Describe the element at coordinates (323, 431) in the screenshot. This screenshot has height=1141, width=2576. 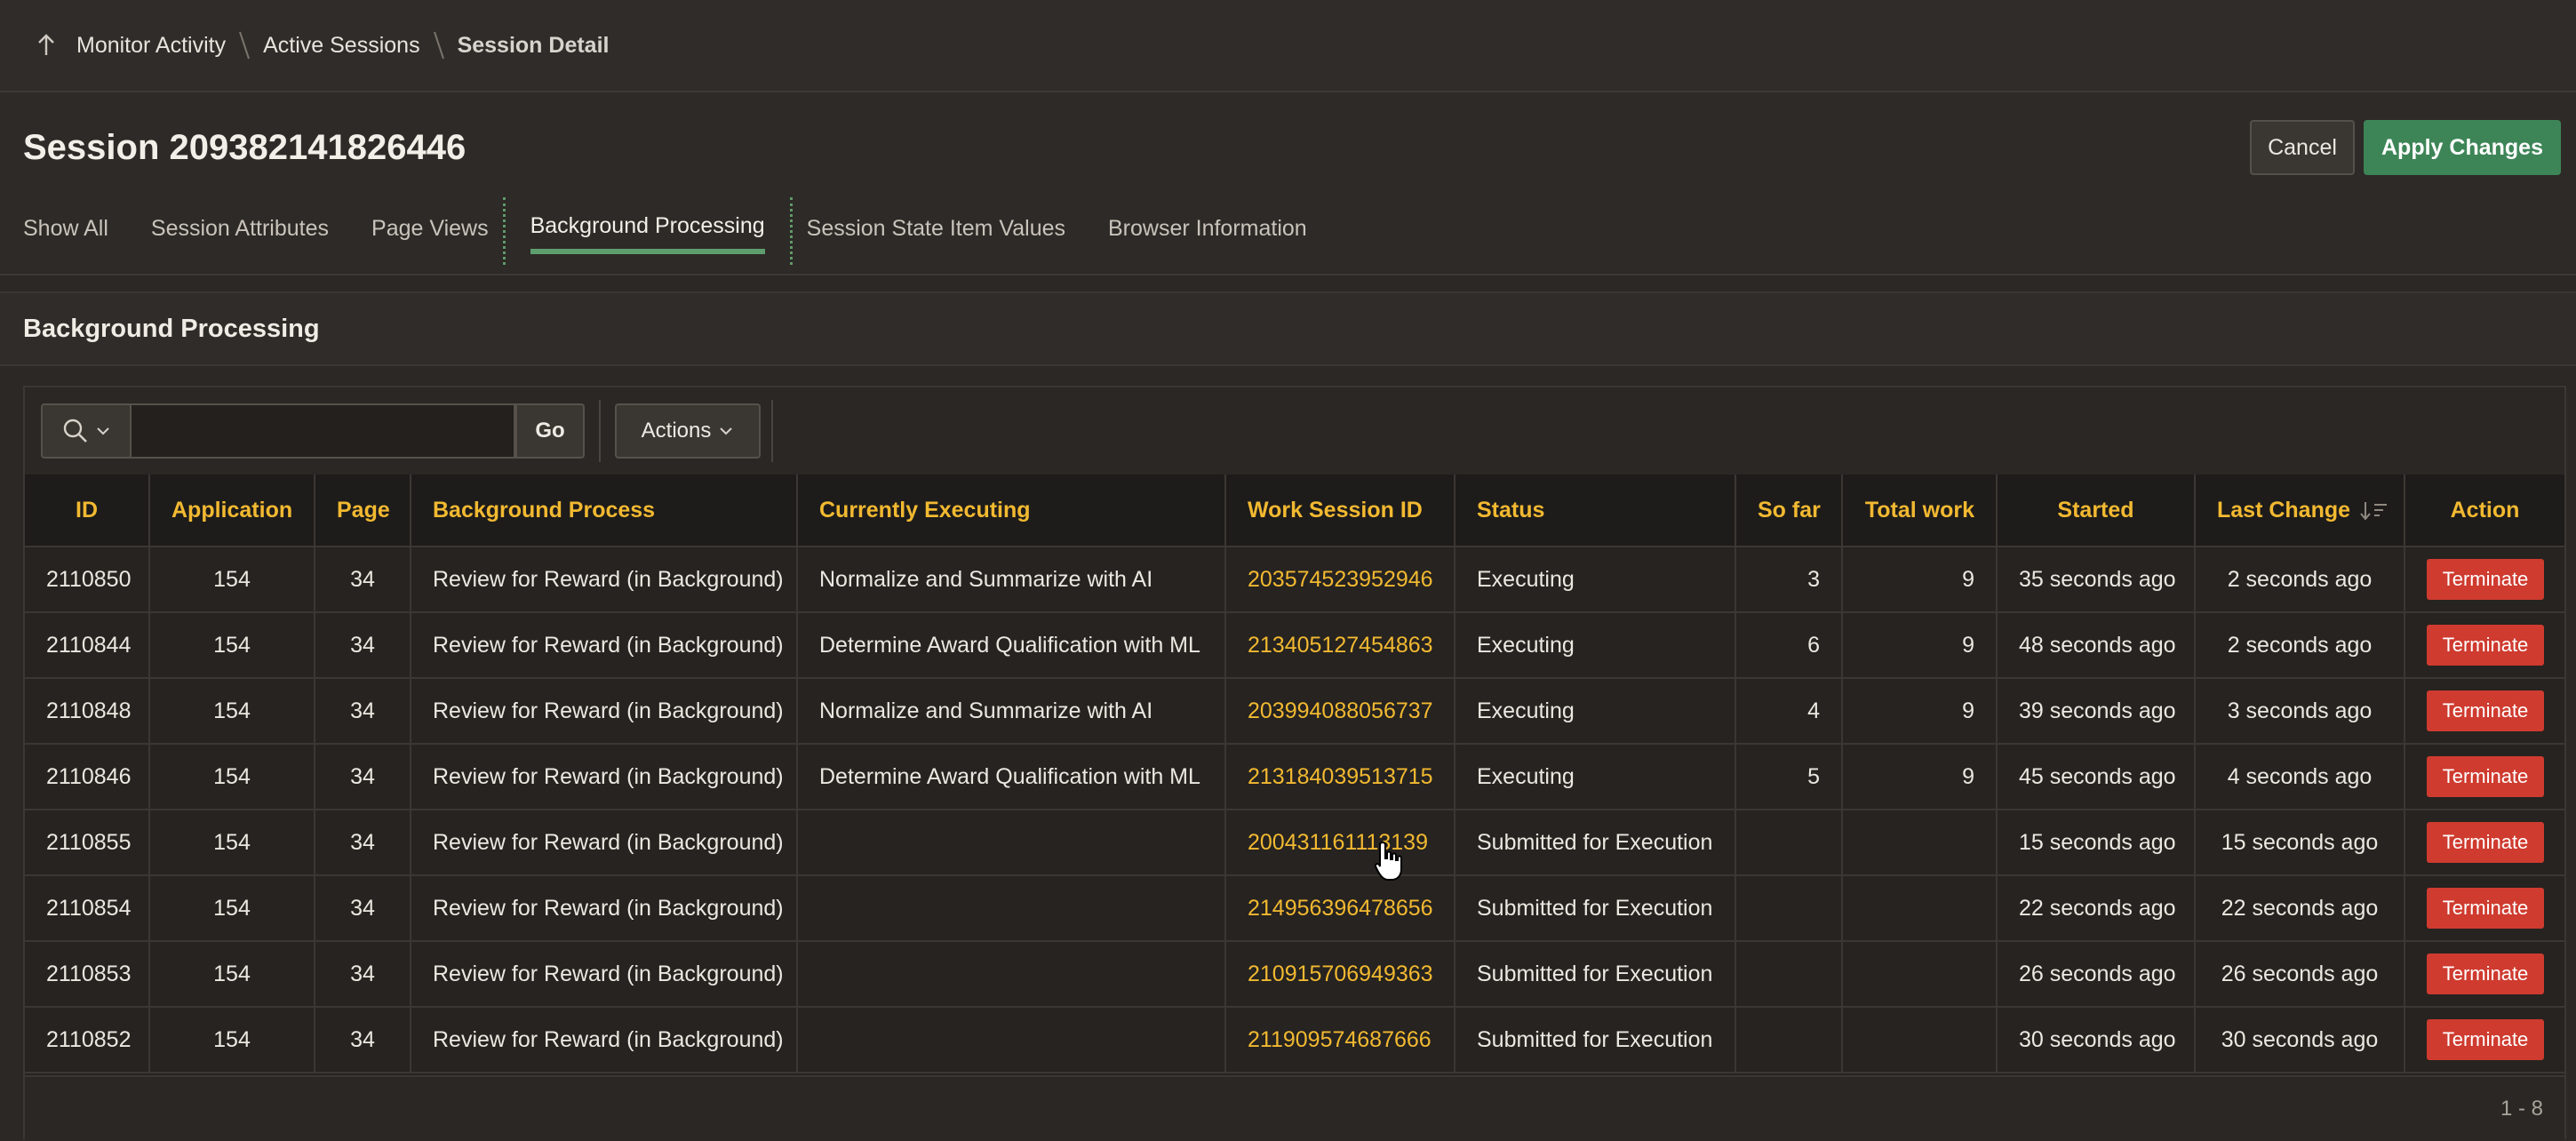
I see `search-input` at that location.